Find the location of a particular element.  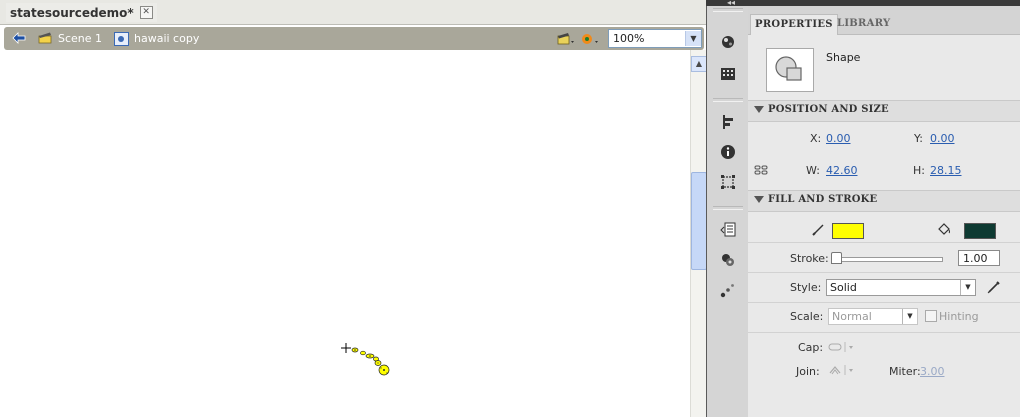

y-label: Y: is located at coordinates (918, 138).